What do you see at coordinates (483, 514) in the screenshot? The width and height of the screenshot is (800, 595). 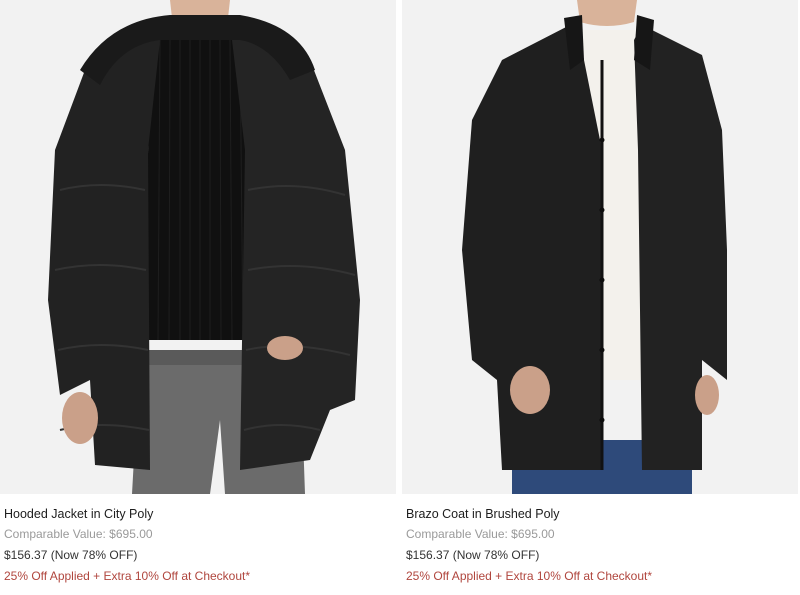 I see `product-title-link: Brazo Coat in Brushed Poly` at bounding box center [483, 514].